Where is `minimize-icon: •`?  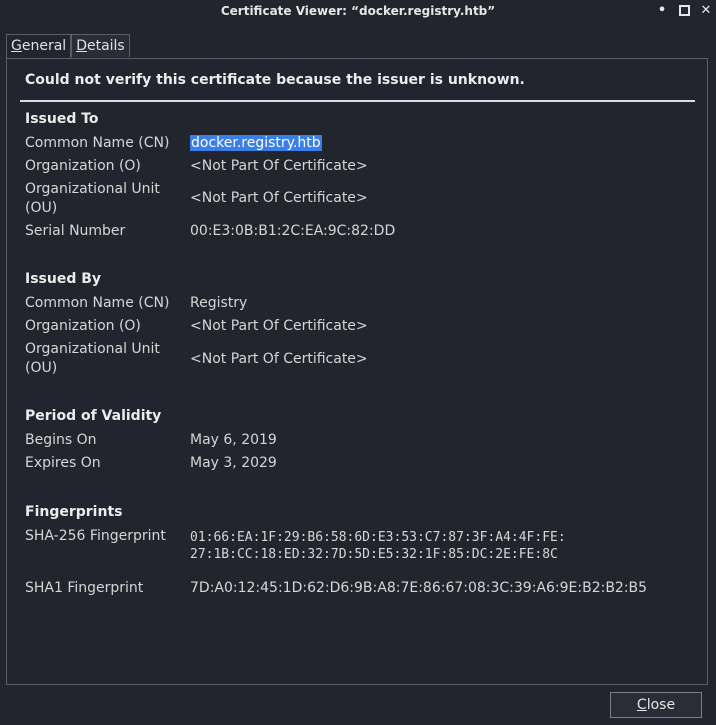
minimize-icon: • is located at coordinates (662, 10).